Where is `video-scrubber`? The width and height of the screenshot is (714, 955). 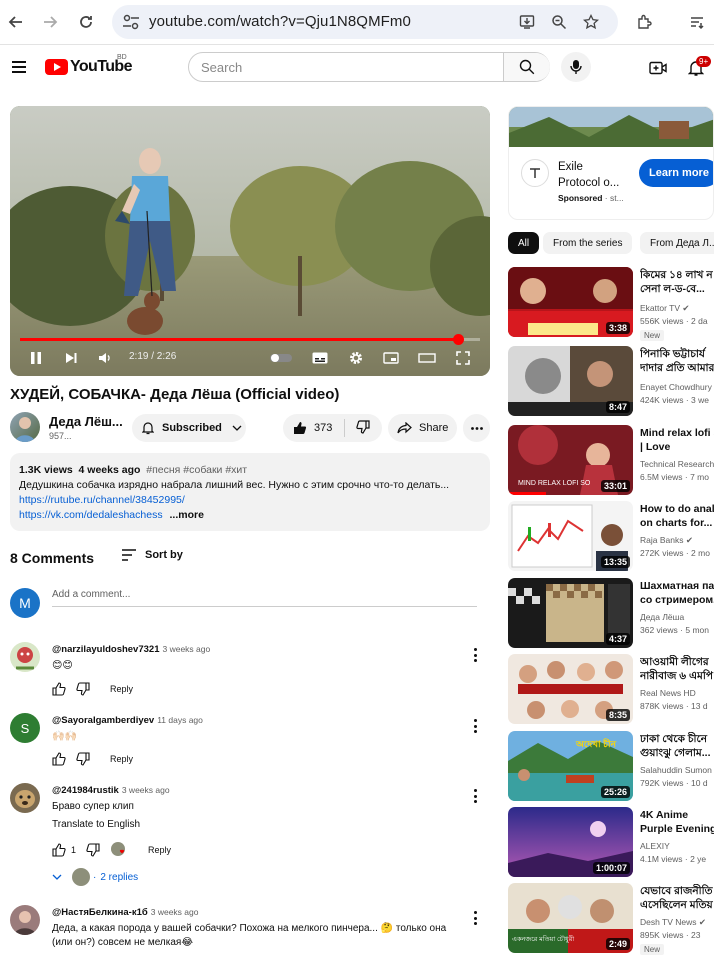
video-scrubber is located at coordinates (458, 339).